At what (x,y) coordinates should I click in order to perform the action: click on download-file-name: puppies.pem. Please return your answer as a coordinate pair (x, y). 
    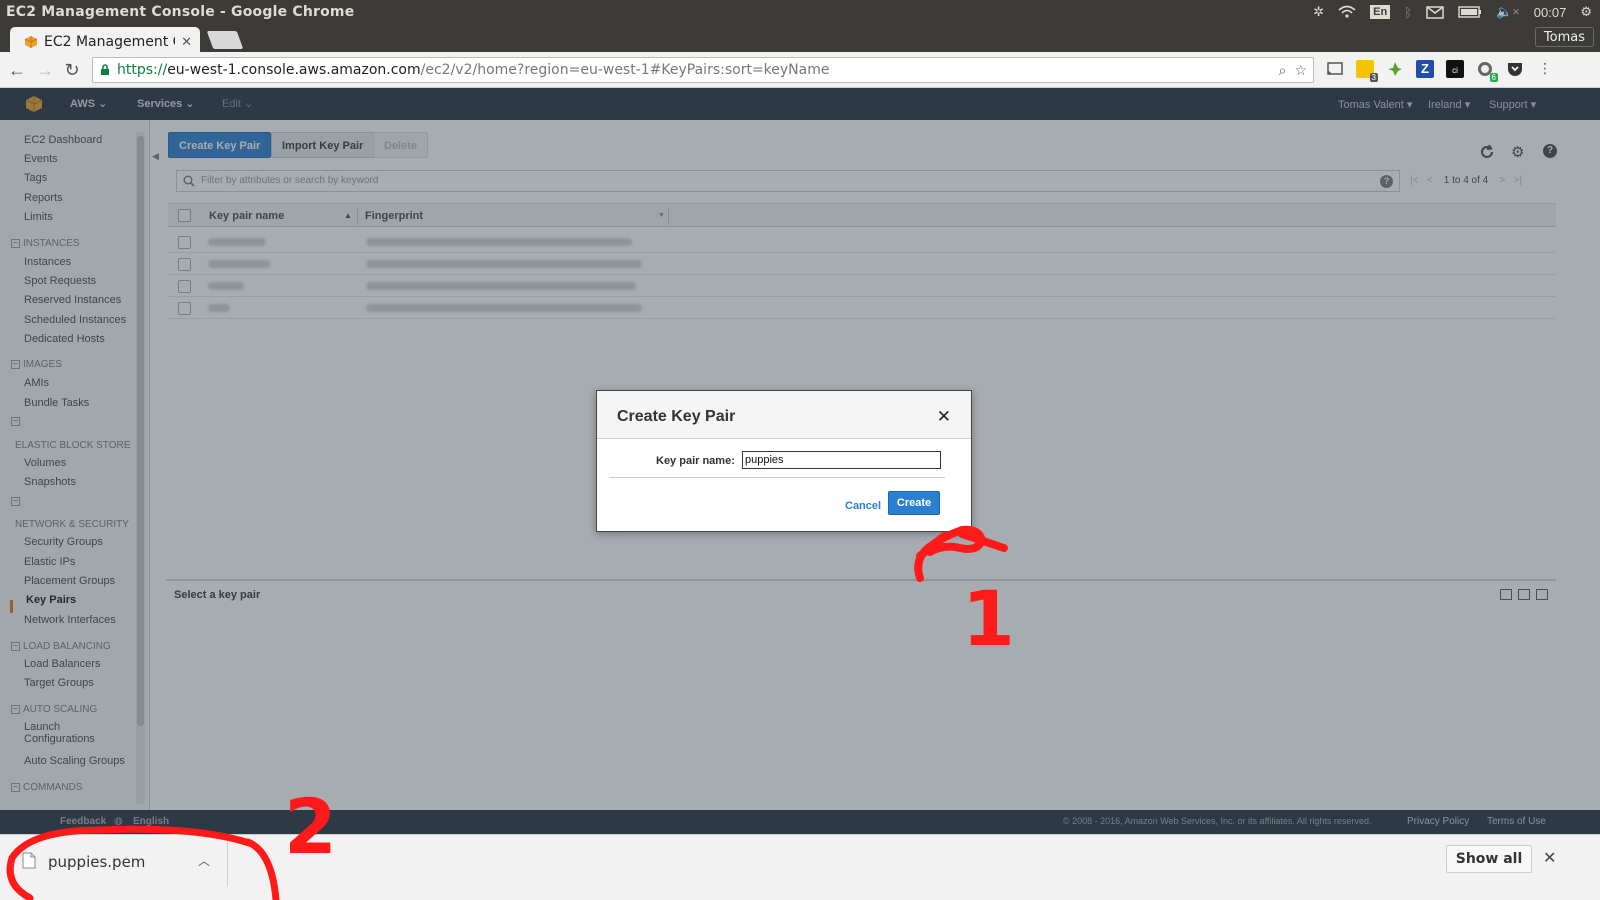
    Looking at the image, I should click on (97, 862).